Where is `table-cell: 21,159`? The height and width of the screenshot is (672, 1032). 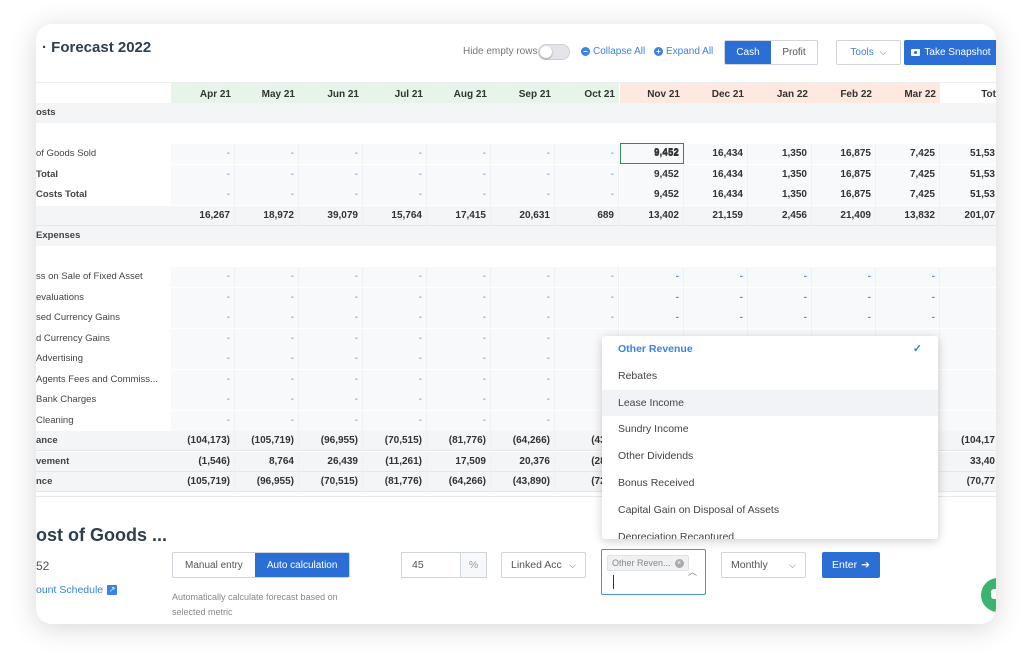
table-cell: 21,159 is located at coordinates (716, 215).